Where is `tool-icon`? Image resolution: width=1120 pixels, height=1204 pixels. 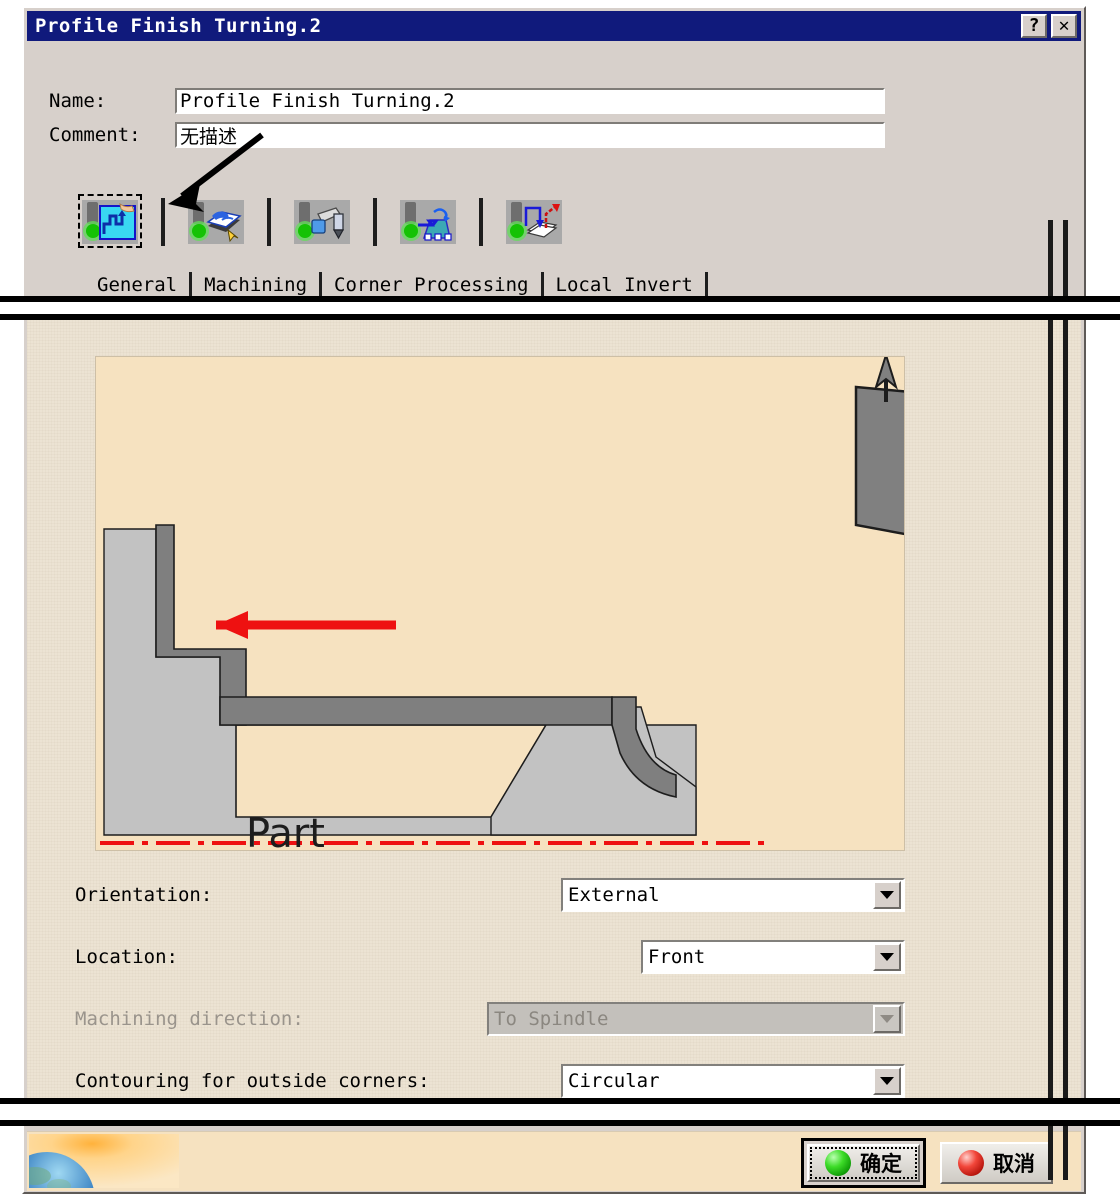
tool-icon is located at coordinates (322, 222).